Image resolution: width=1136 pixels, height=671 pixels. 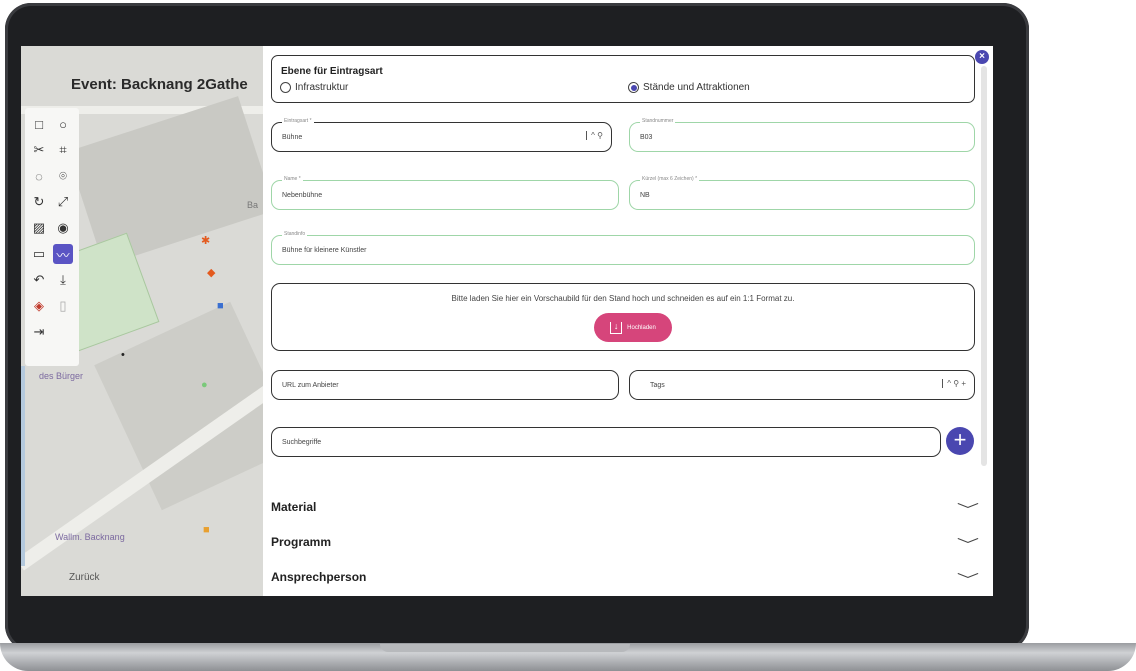 What do you see at coordinates (39, 280) in the screenshot?
I see `undo-icon: ↶` at bounding box center [39, 280].